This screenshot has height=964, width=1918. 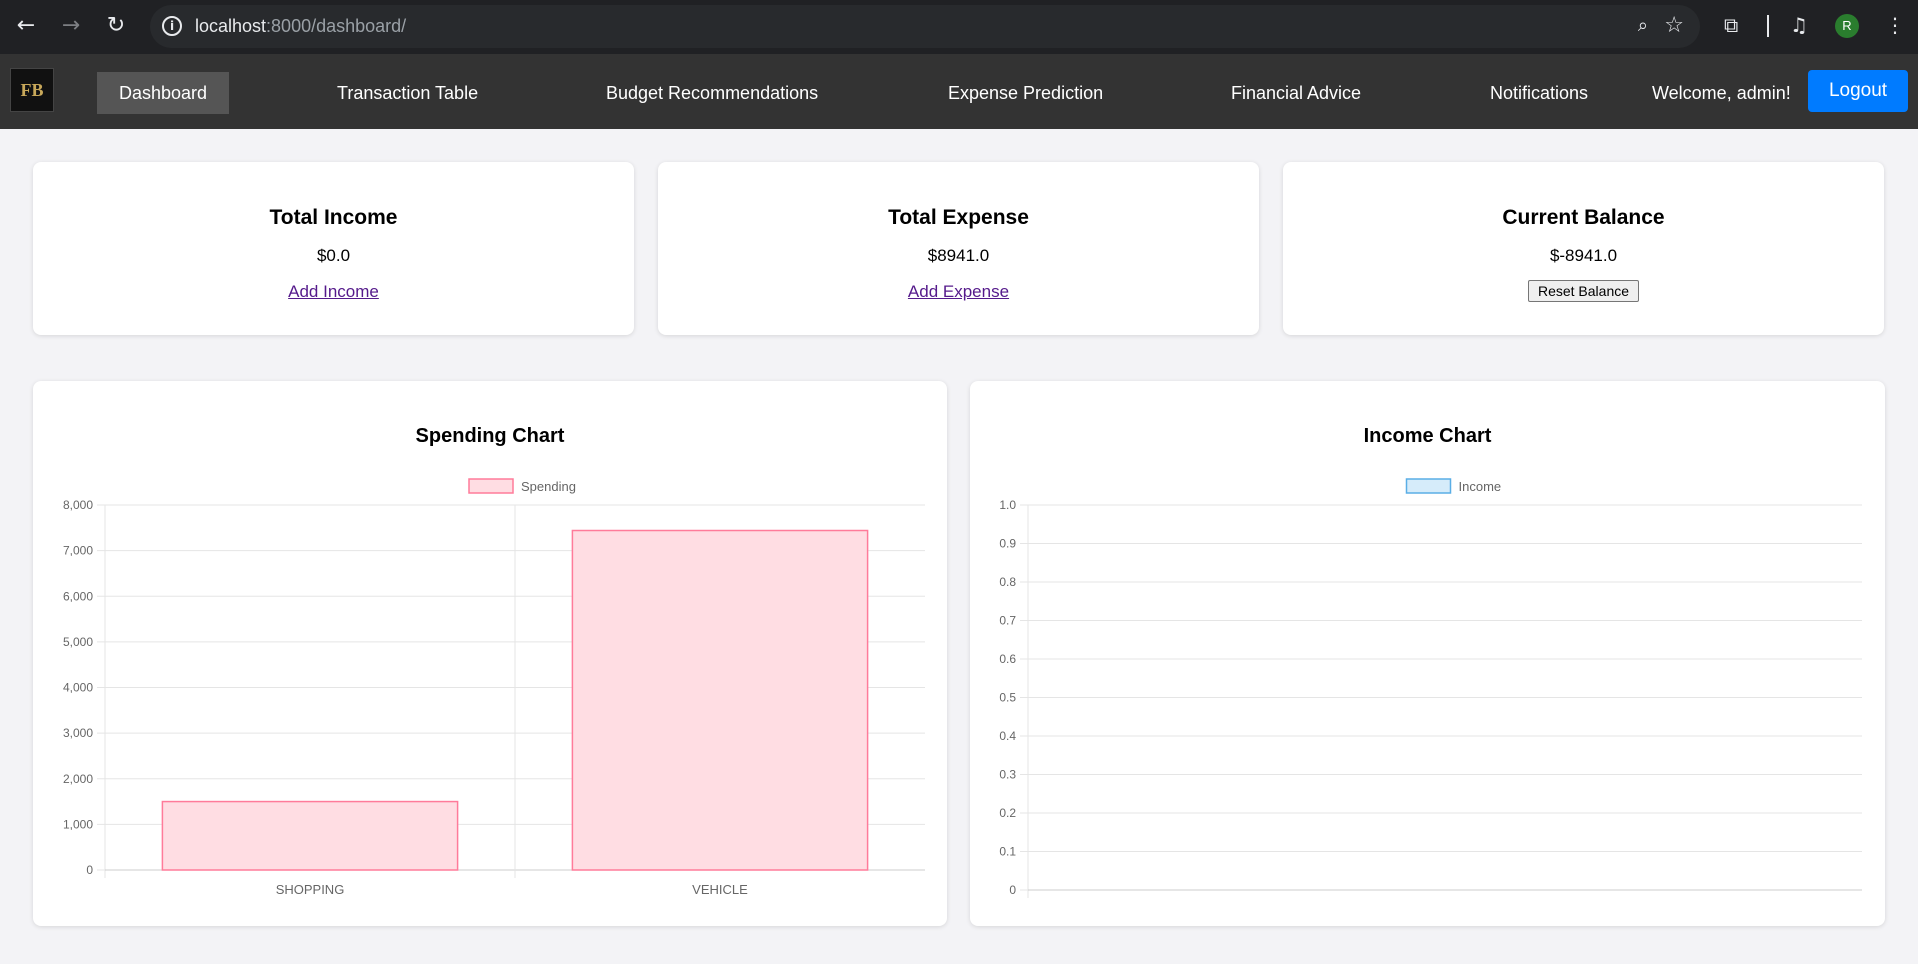 I want to click on current-balance-title: Current Balance, so click(x=1583, y=217).